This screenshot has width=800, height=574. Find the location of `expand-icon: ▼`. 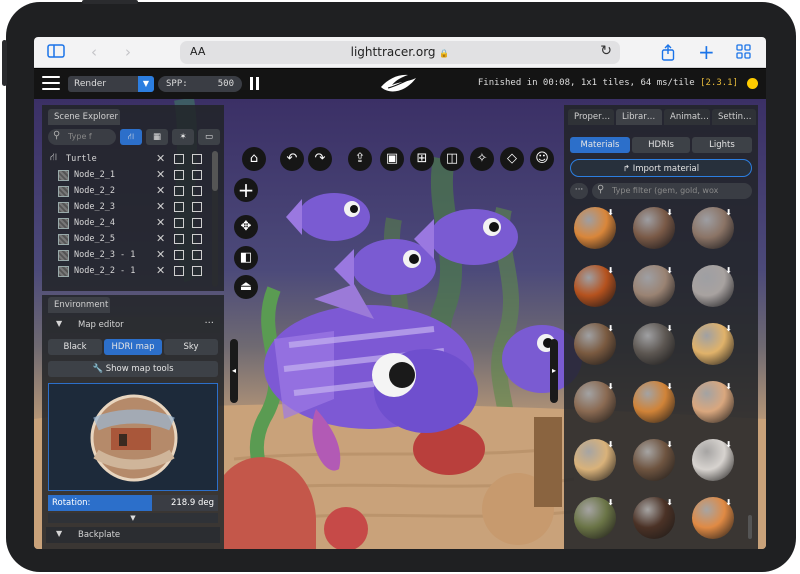

expand-icon: ▼ is located at coordinates (133, 518).